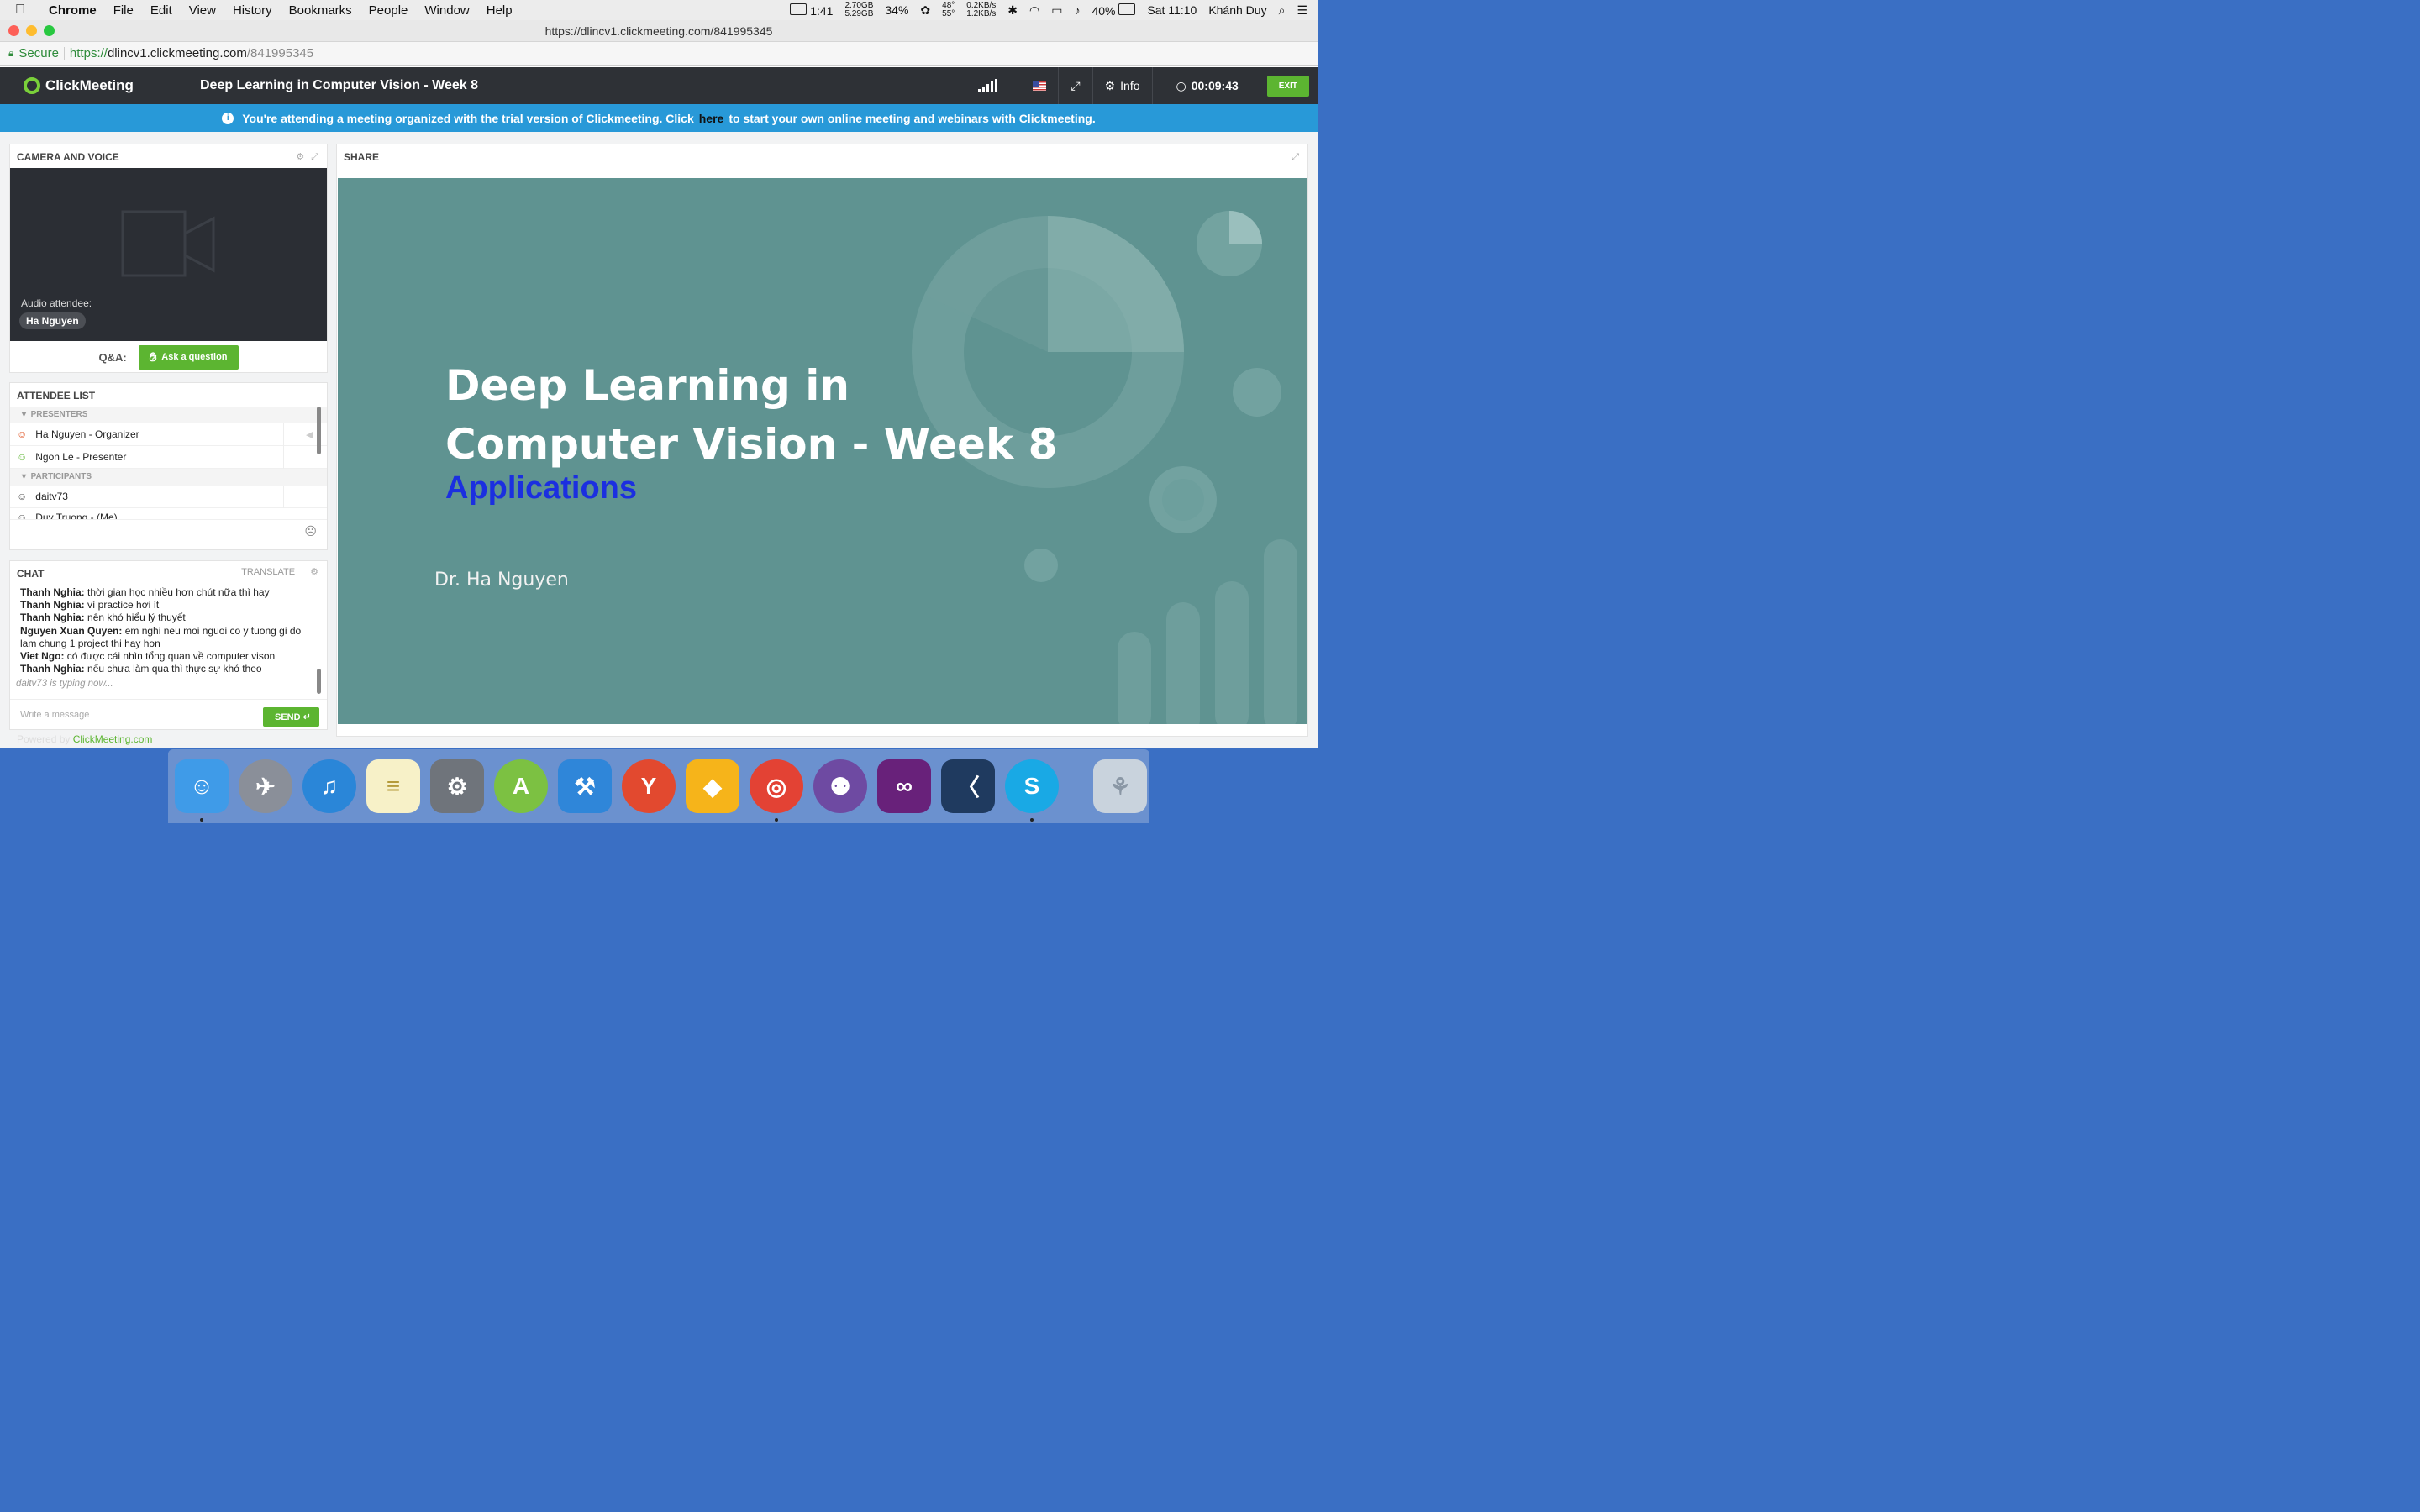  What do you see at coordinates (1013, 10) in the screenshot?
I see `bluetooth-icon: ✱` at bounding box center [1013, 10].